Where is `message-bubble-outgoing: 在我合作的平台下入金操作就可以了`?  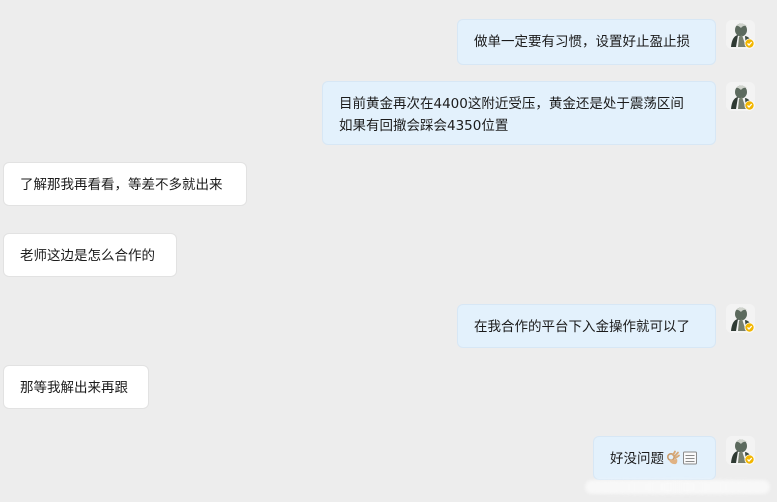 message-bubble-outgoing: 在我合作的平台下入金操作就可以了 is located at coordinates (586, 326).